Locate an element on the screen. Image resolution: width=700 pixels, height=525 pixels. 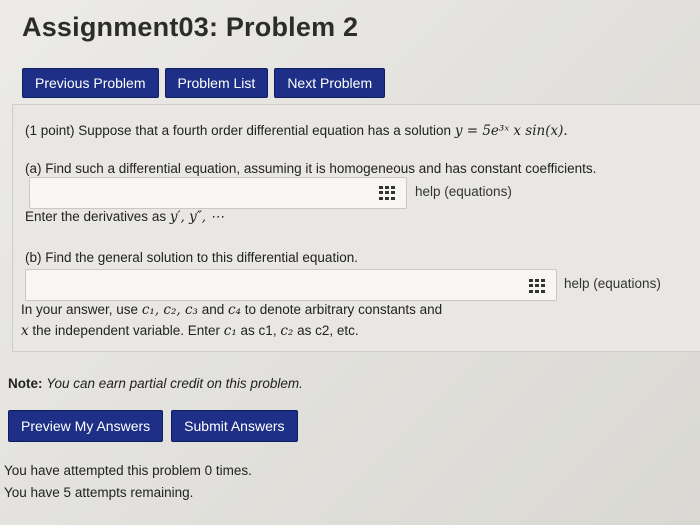
as-c1-text: as c1, is located at coordinates (258, 330).